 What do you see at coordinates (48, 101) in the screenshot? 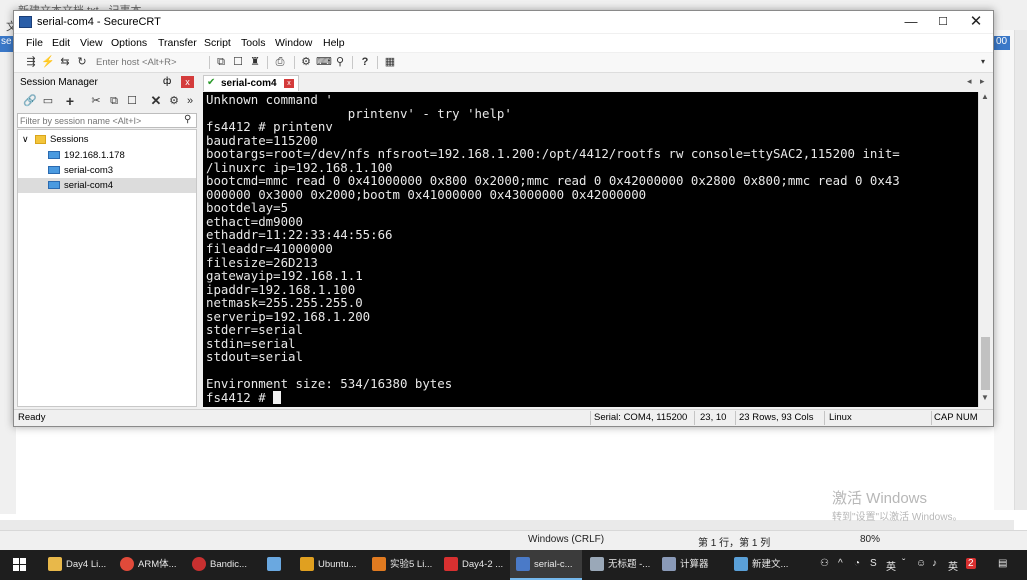
I see `new-session-window-icon: ▭` at bounding box center [48, 101].